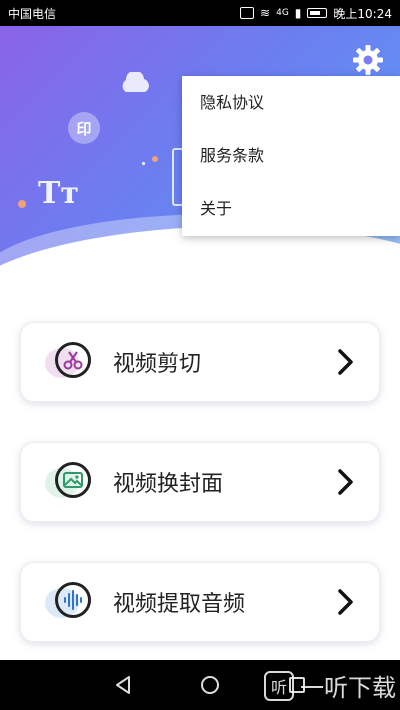 This screenshot has height=710, width=400. Describe the element at coordinates (210, 685) in the screenshot. I see `home-icon` at that location.